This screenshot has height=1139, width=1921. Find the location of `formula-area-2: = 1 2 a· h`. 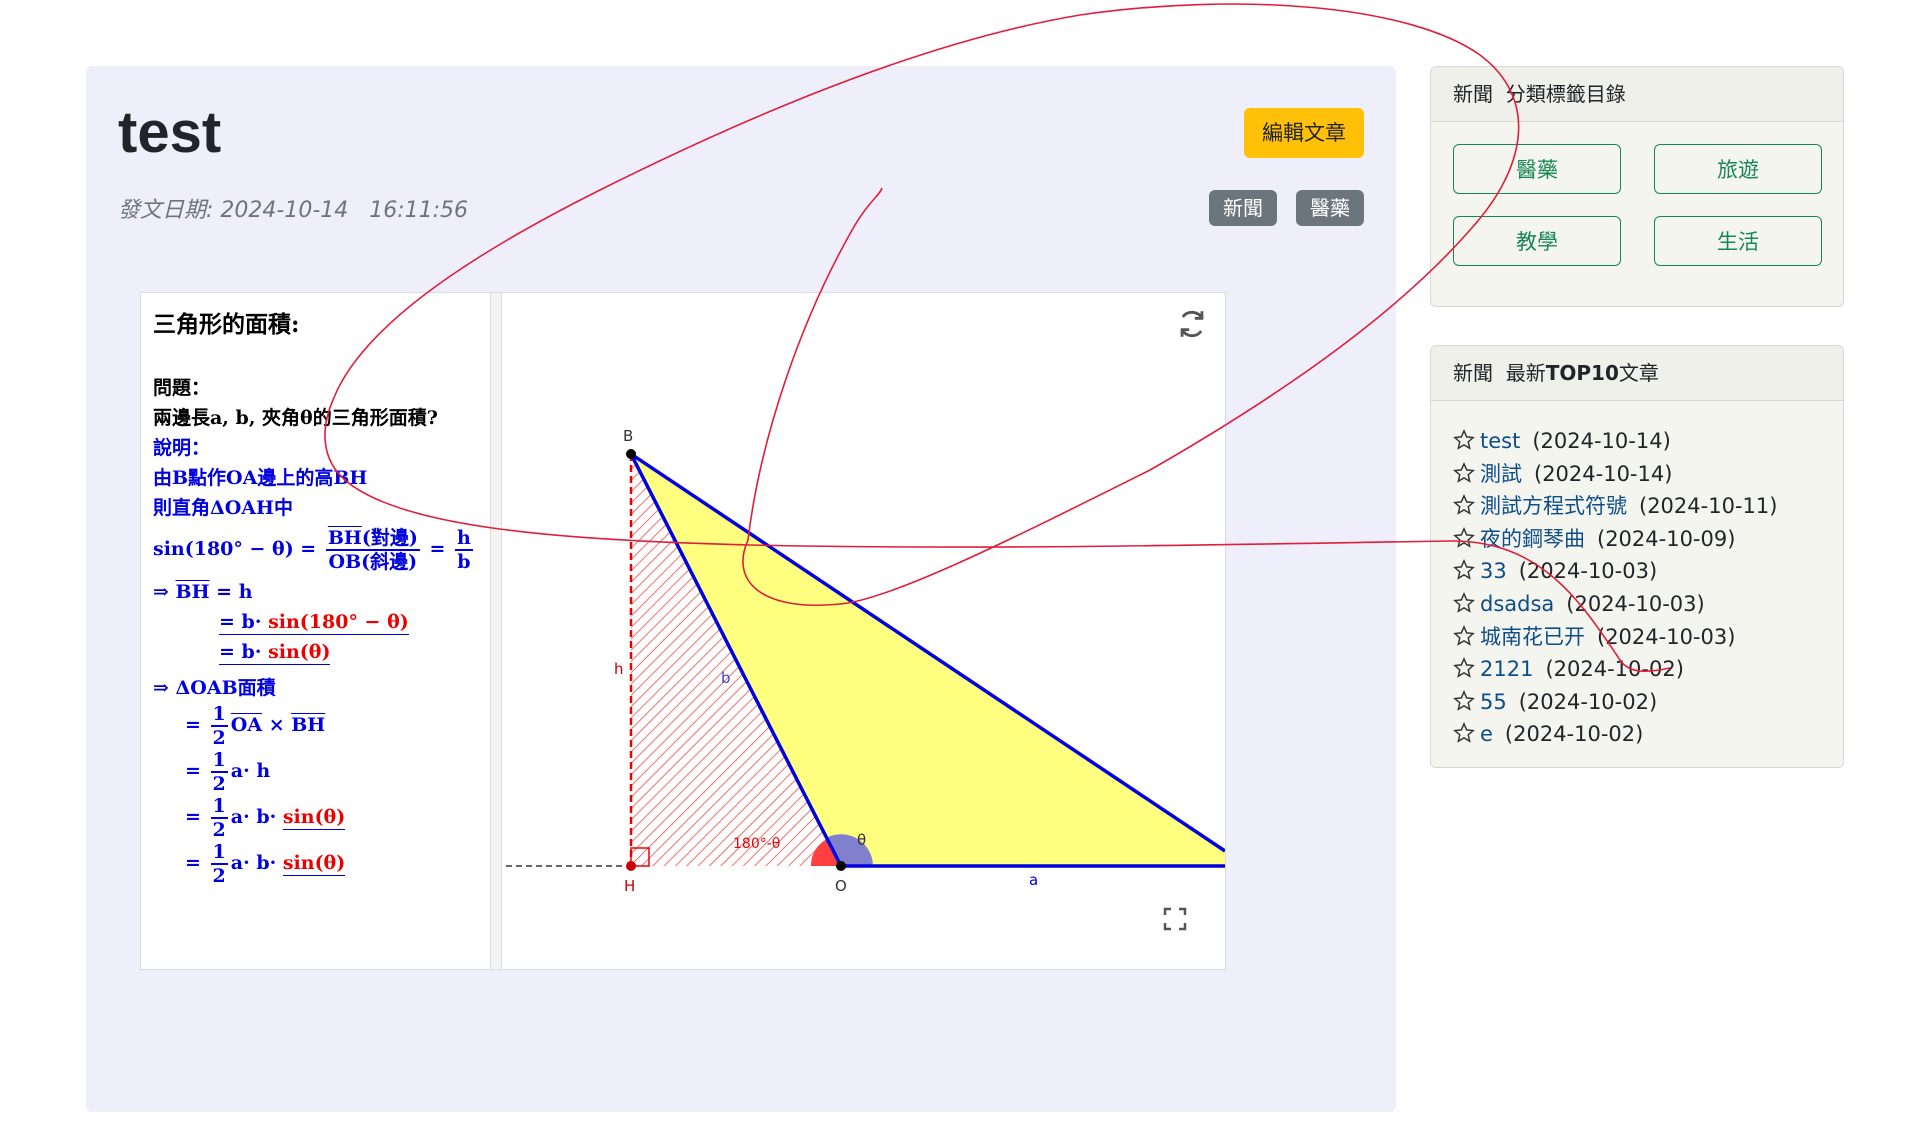

formula-area-2: = 1 2 a· h is located at coordinates (228, 772).